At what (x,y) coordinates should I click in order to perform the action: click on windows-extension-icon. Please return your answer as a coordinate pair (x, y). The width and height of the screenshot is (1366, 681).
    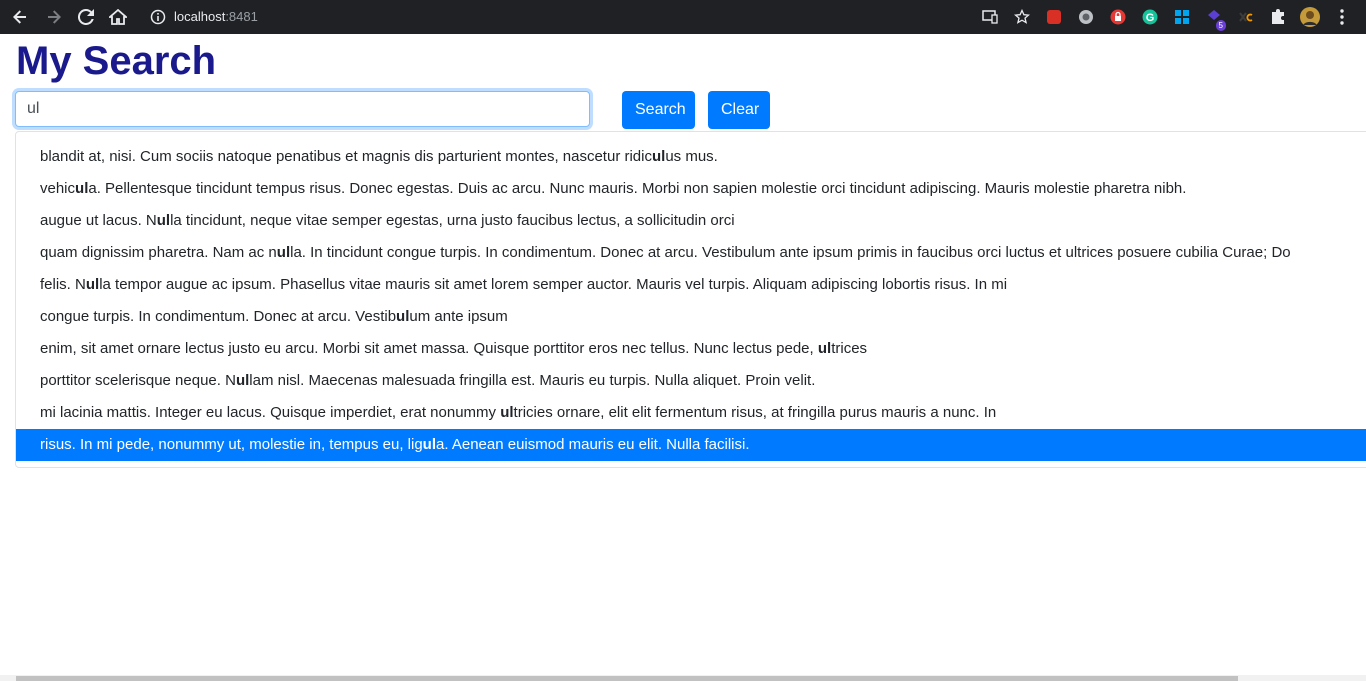
    Looking at the image, I should click on (1182, 17).